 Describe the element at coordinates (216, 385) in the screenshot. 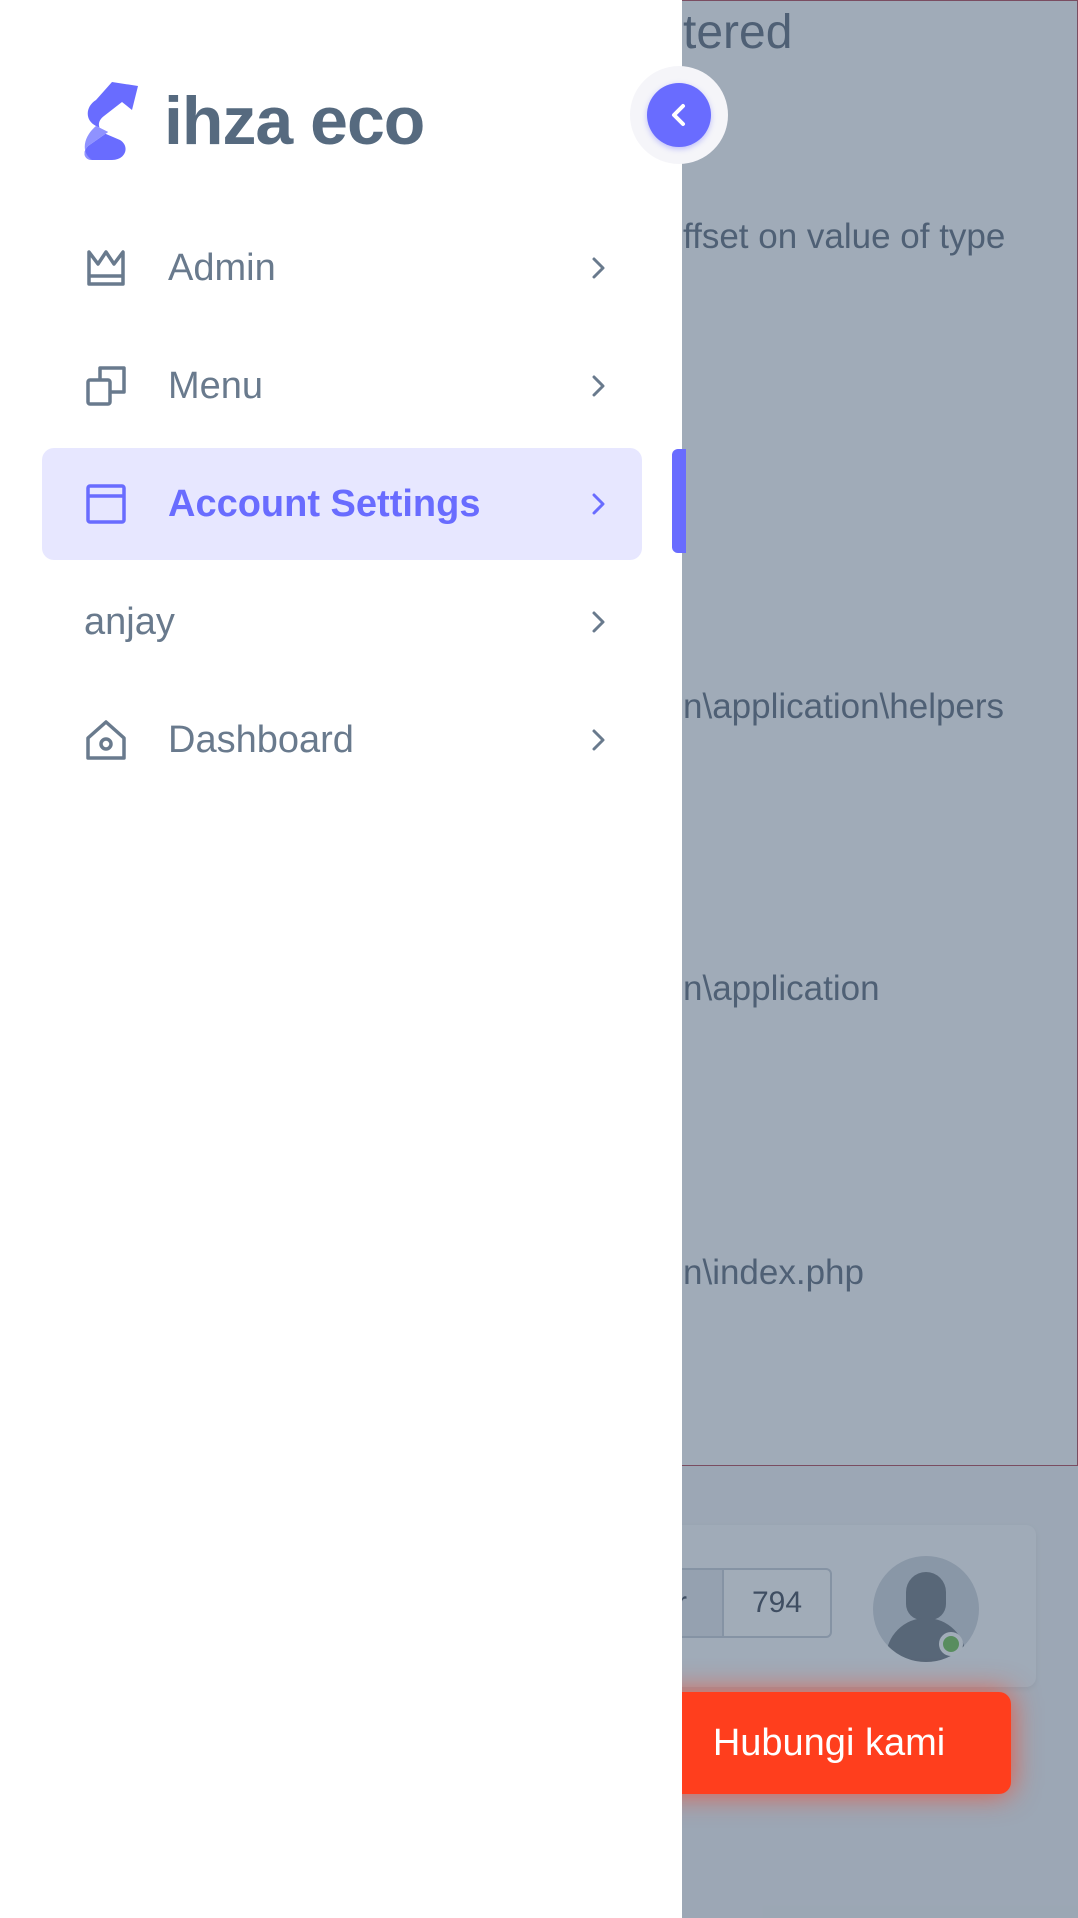

I see `sidebar-item-label: Menu` at that location.